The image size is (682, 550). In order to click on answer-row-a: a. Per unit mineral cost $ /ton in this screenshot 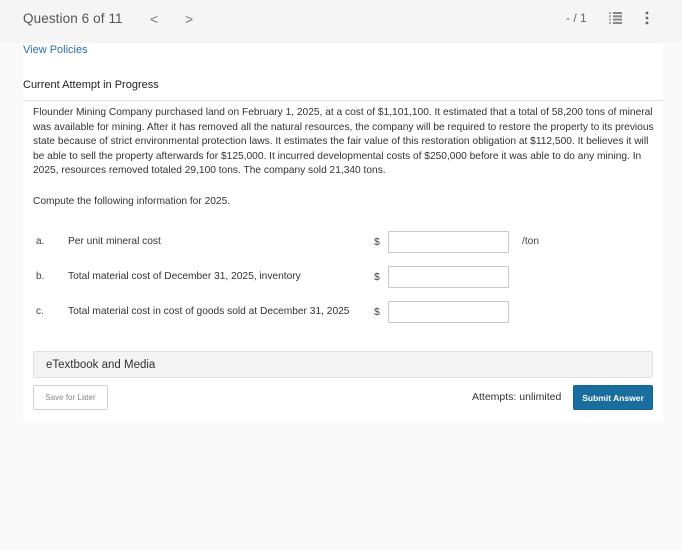, I will do `click(343, 242)`.